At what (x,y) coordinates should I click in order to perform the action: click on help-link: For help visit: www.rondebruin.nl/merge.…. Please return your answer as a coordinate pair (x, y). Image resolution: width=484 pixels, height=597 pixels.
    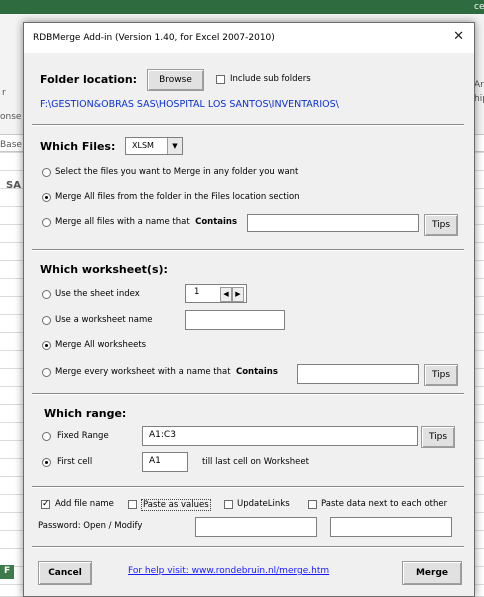
    Looking at the image, I should click on (228, 571).